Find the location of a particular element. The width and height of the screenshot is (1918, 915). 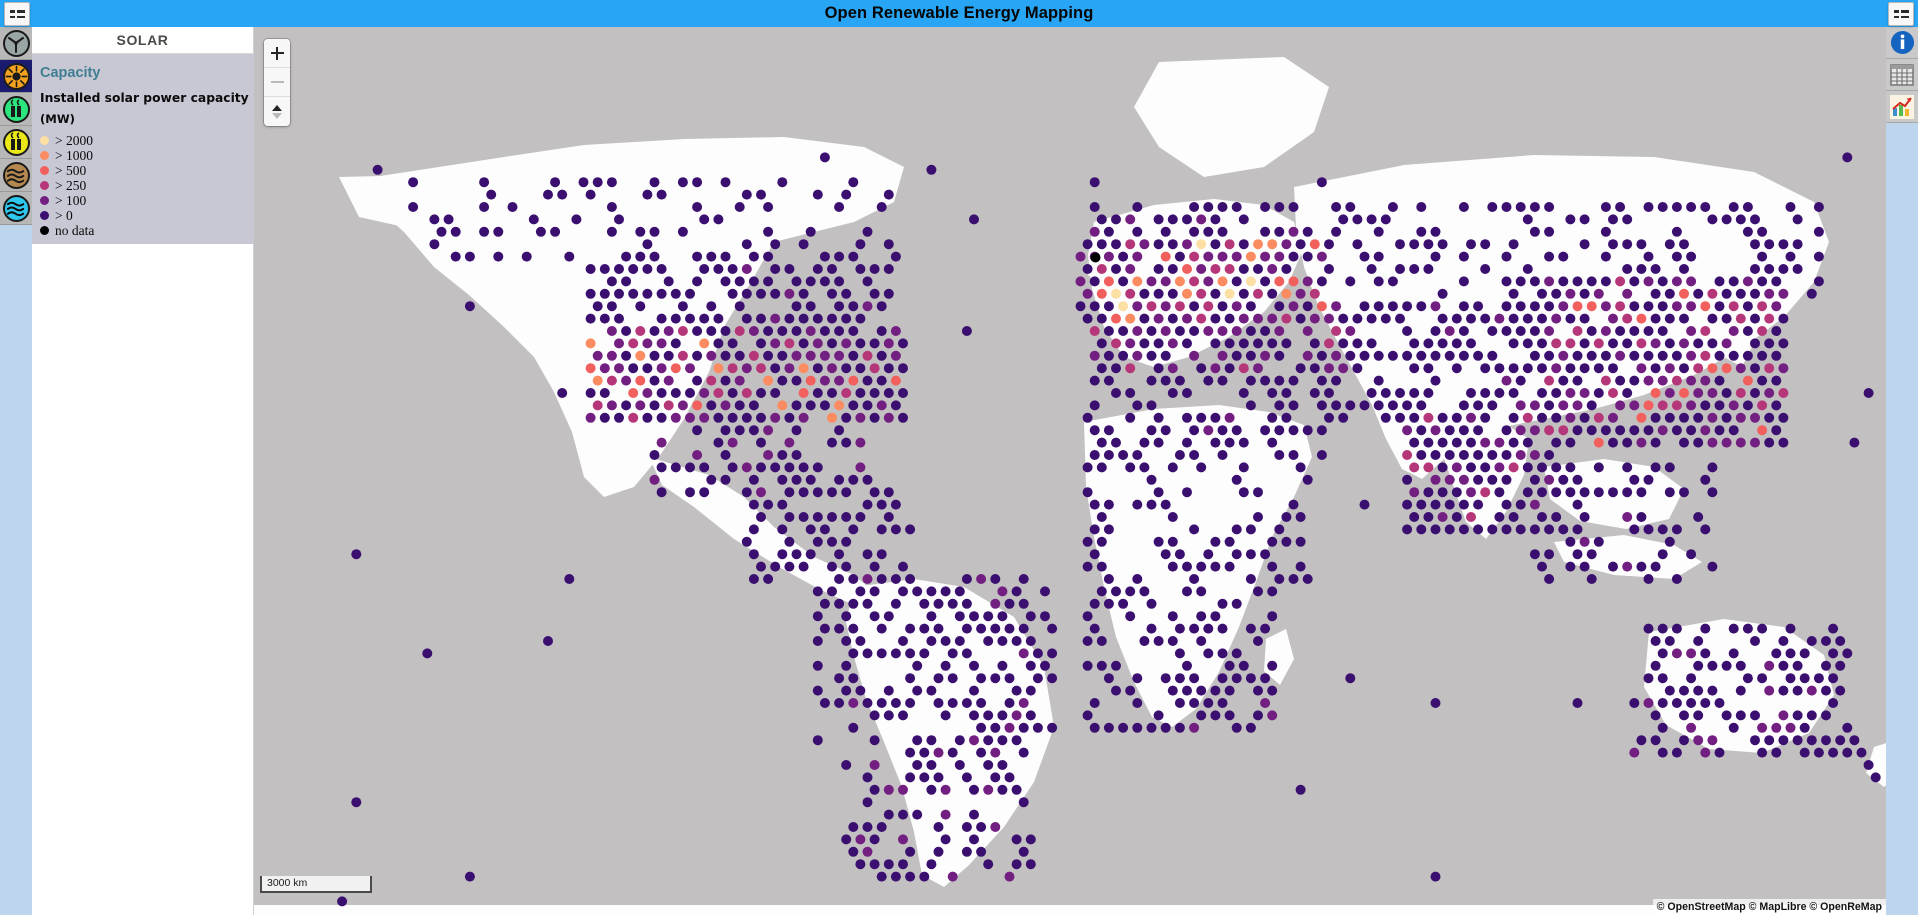

legend-description: Installed solar power capacity is located at coordinates (144, 98).